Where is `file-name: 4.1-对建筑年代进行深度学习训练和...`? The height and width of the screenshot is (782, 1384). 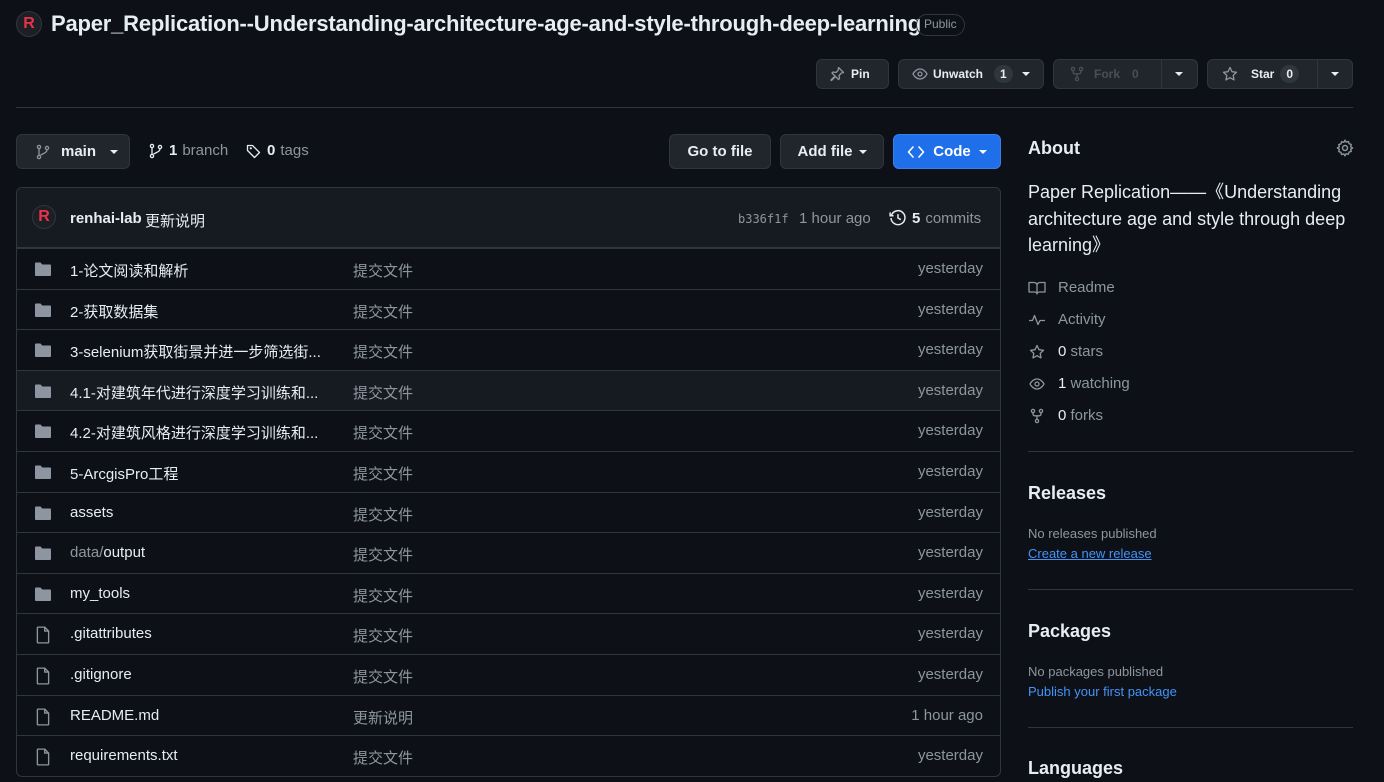
file-name: 4.1-对建筑年代进行深度学习训练和... is located at coordinates (194, 393).